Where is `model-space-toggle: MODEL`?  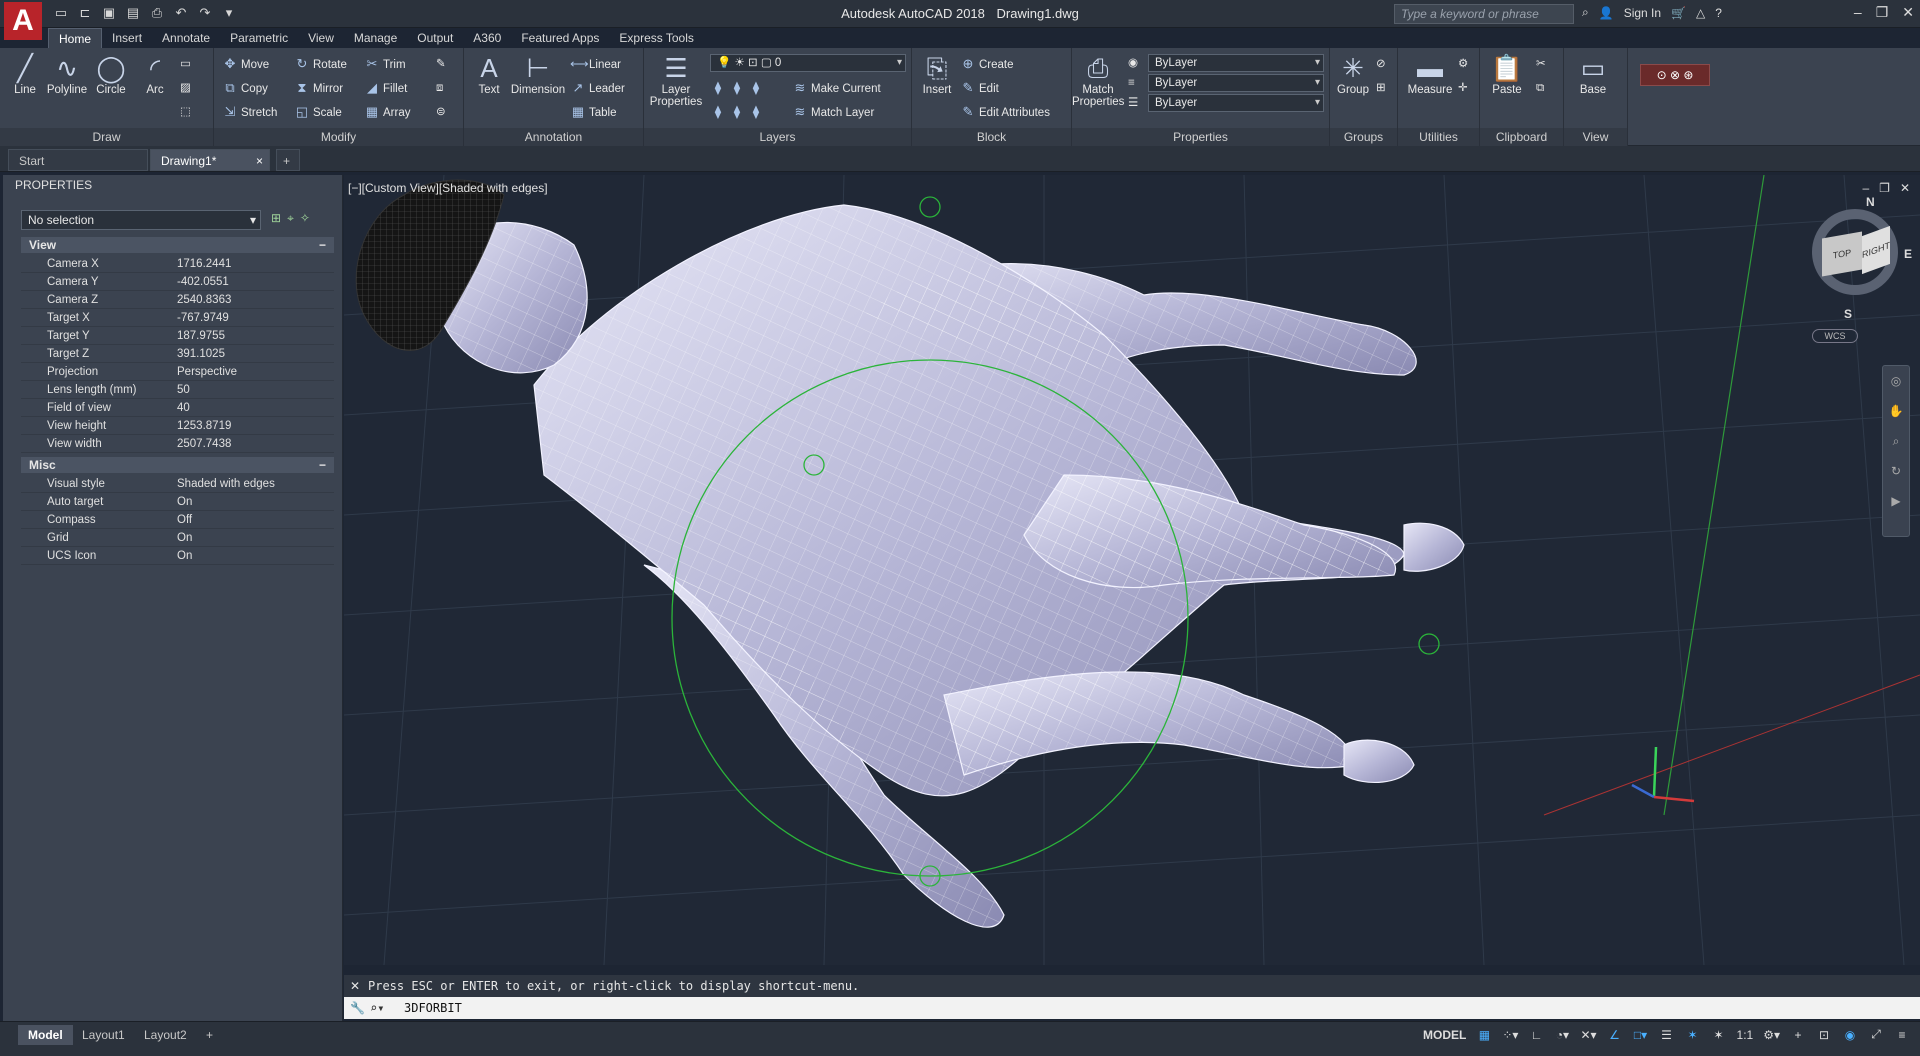 model-space-toggle: MODEL is located at coordinates (1444, 1035).